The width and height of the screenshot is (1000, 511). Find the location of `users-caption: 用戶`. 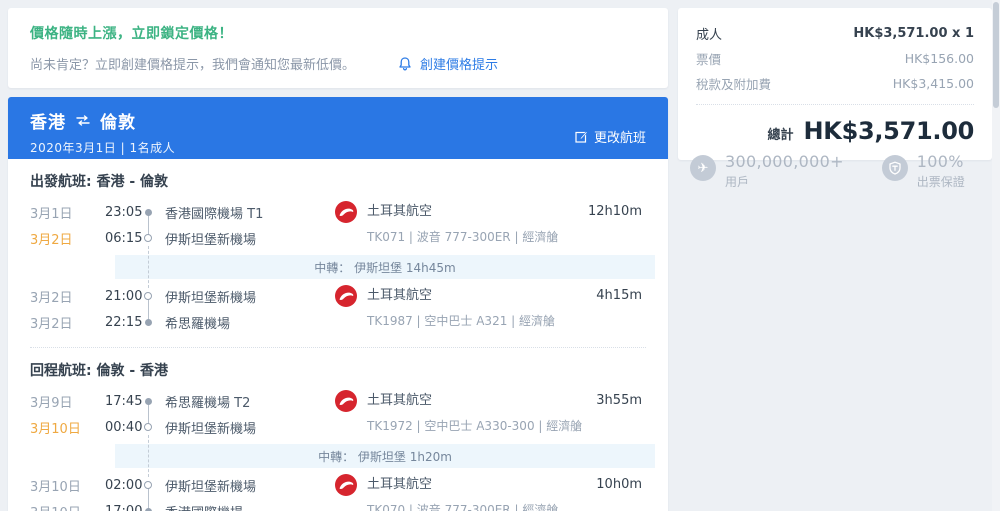

users-caption: 用戶 is located at coordinates (737, 182).